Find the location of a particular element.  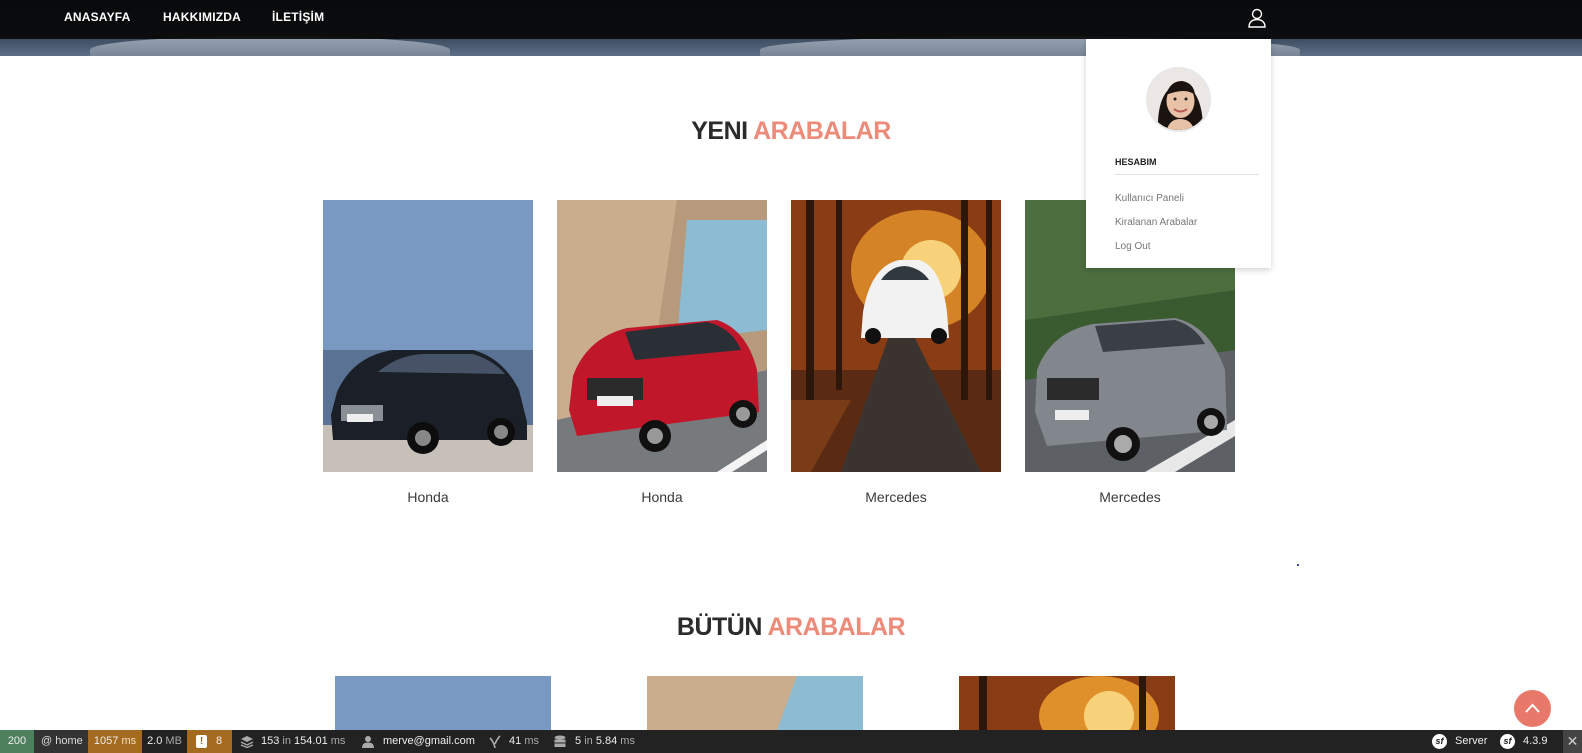

cache-unit: ms is located at coordinates (338, 741).